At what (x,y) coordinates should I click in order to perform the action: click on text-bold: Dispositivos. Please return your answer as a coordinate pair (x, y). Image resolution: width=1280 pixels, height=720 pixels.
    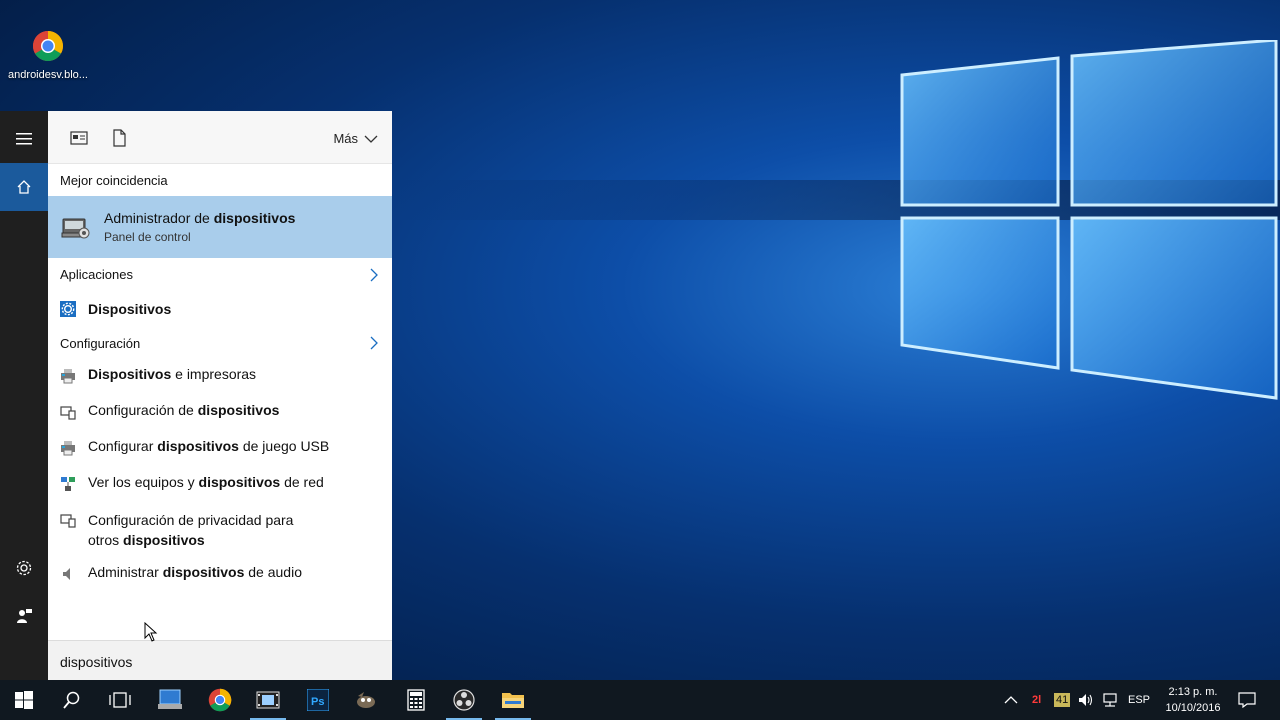
    Looking at the image, I should click on (130, 374).